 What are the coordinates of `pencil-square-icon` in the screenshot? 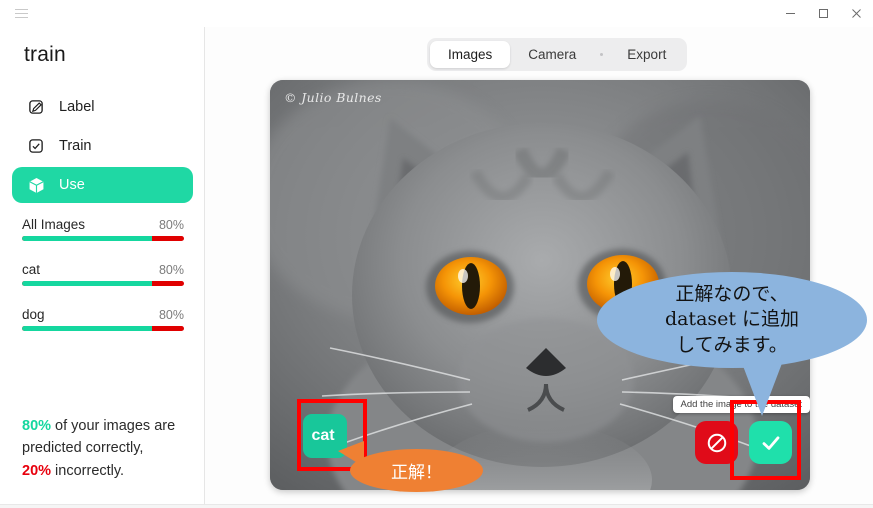 It's located at (36, 107).